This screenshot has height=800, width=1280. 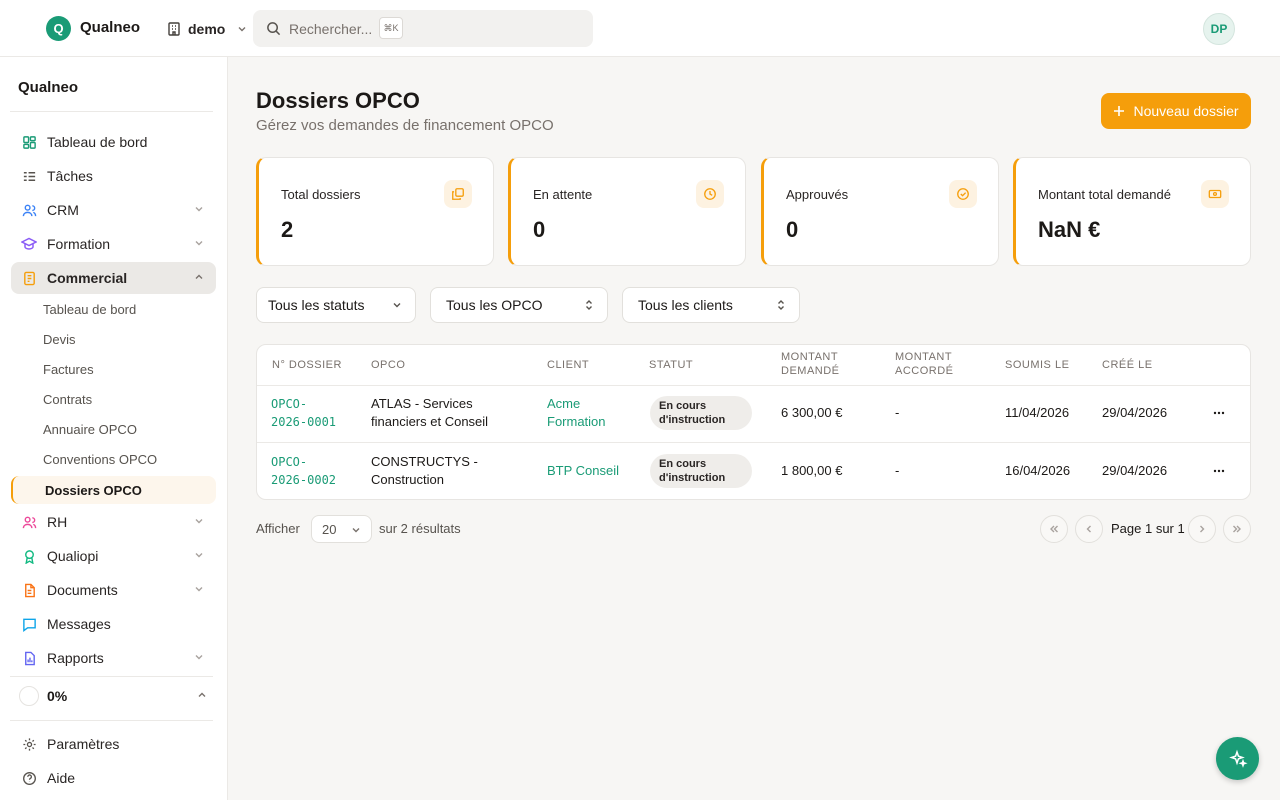 I want to click on next-page-button, so click(x=1202, y=529).